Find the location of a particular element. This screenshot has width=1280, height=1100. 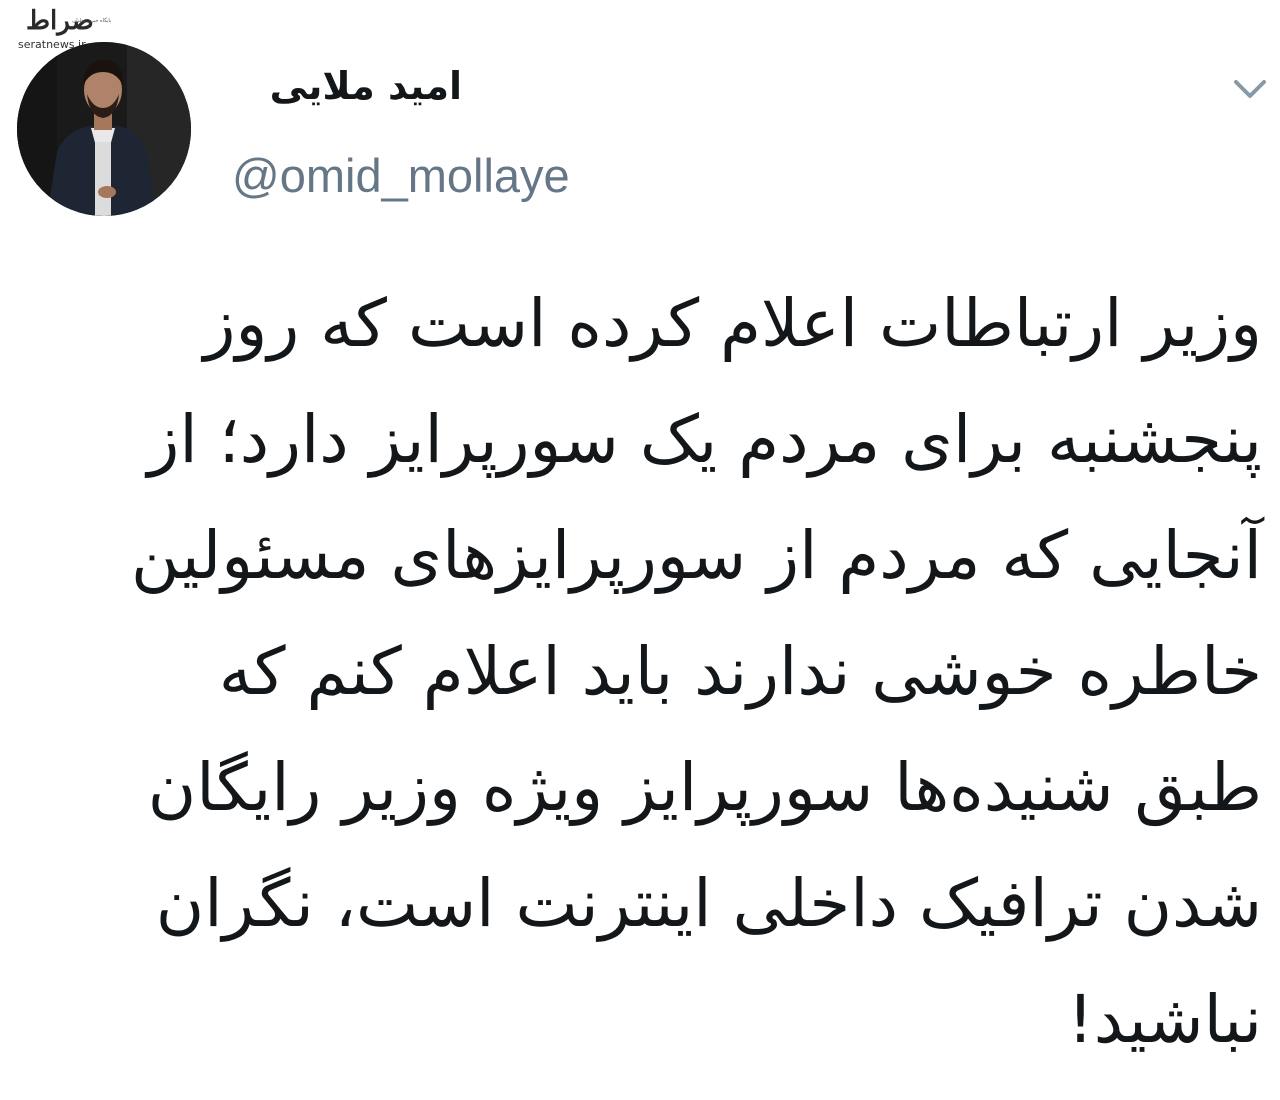

tweet-text-line: پنجشنبه برای مردم یک سورپرایز دارد؛ از is located at coordinates (704, 439).